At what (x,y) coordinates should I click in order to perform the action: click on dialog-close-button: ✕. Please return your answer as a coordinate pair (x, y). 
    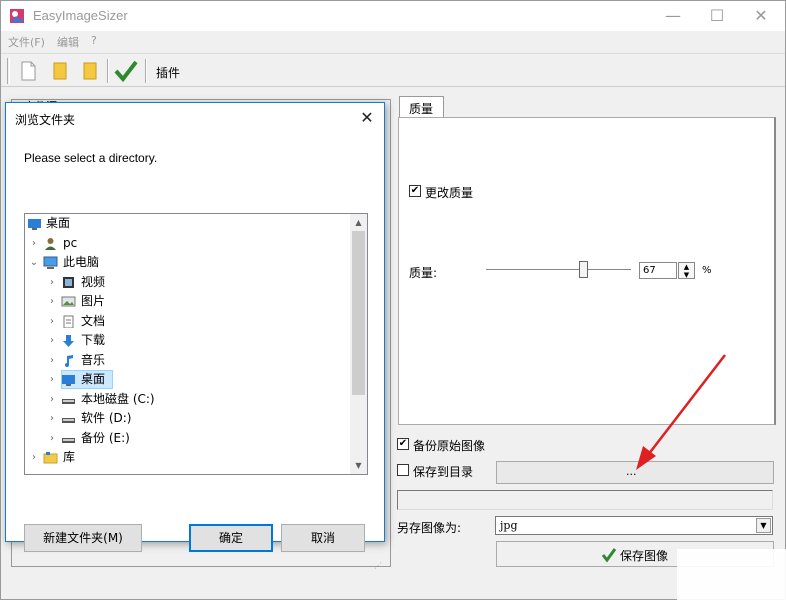
    Looking at the image, I should click on (367, 118).